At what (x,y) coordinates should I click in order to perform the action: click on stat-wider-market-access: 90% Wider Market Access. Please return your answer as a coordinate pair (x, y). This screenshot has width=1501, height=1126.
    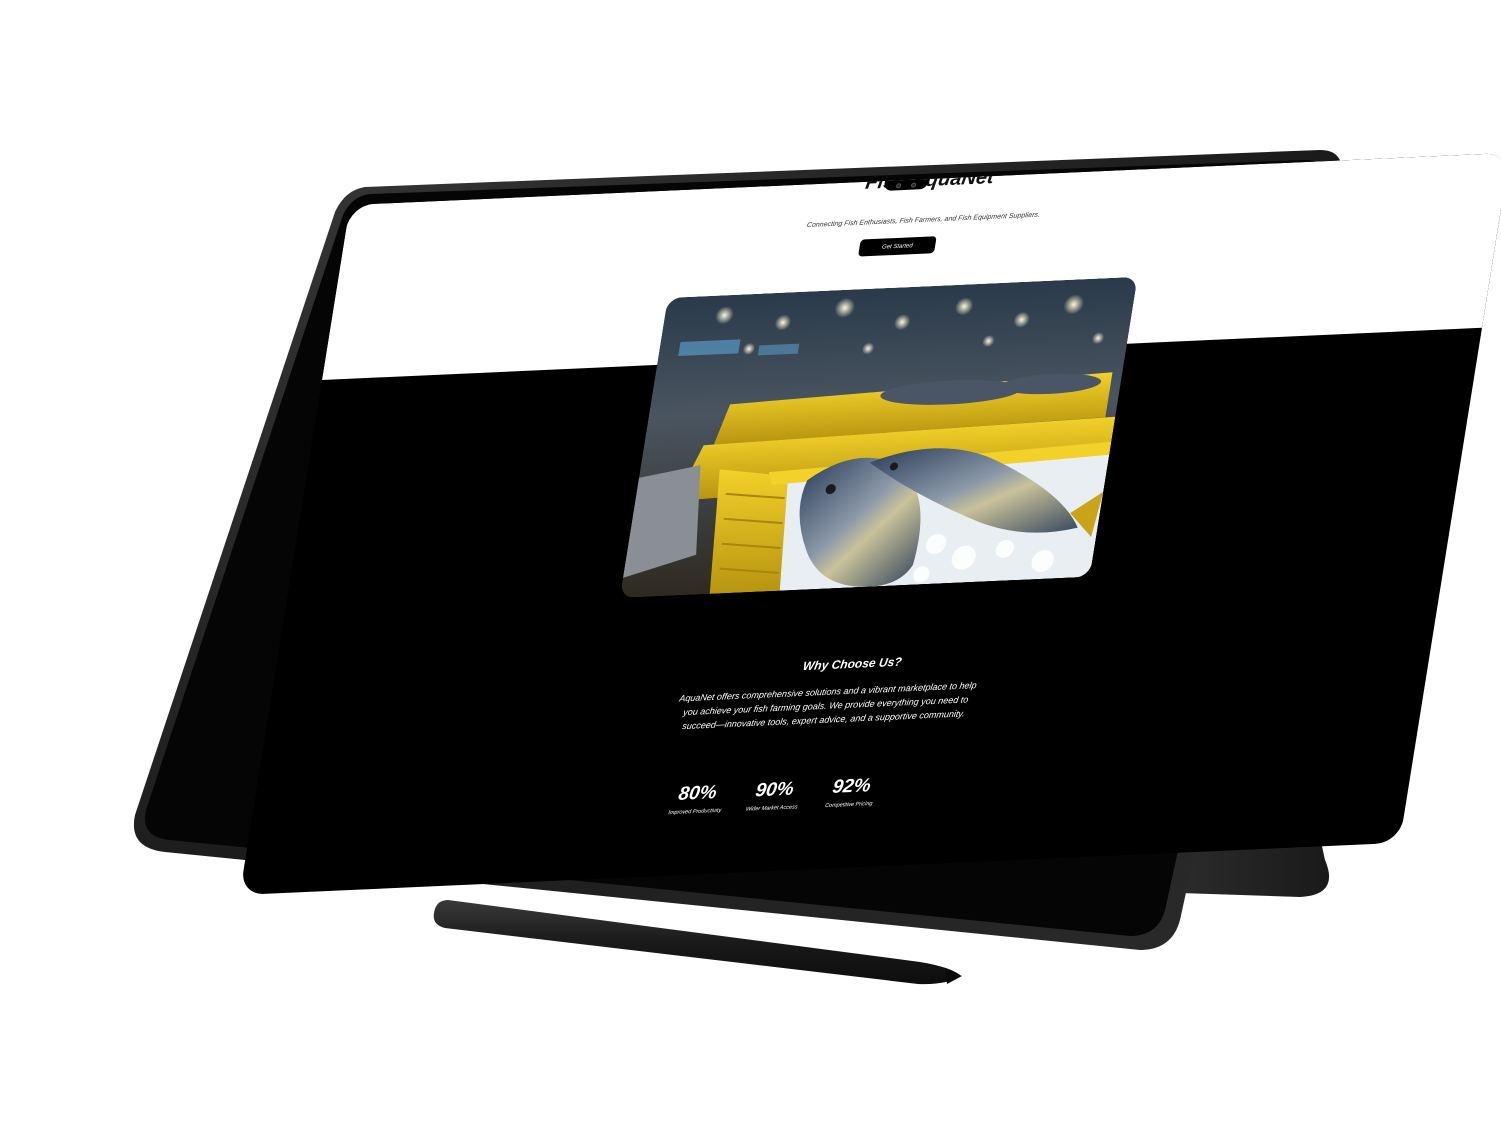
    Looking at the image, I should click on (773, 795).